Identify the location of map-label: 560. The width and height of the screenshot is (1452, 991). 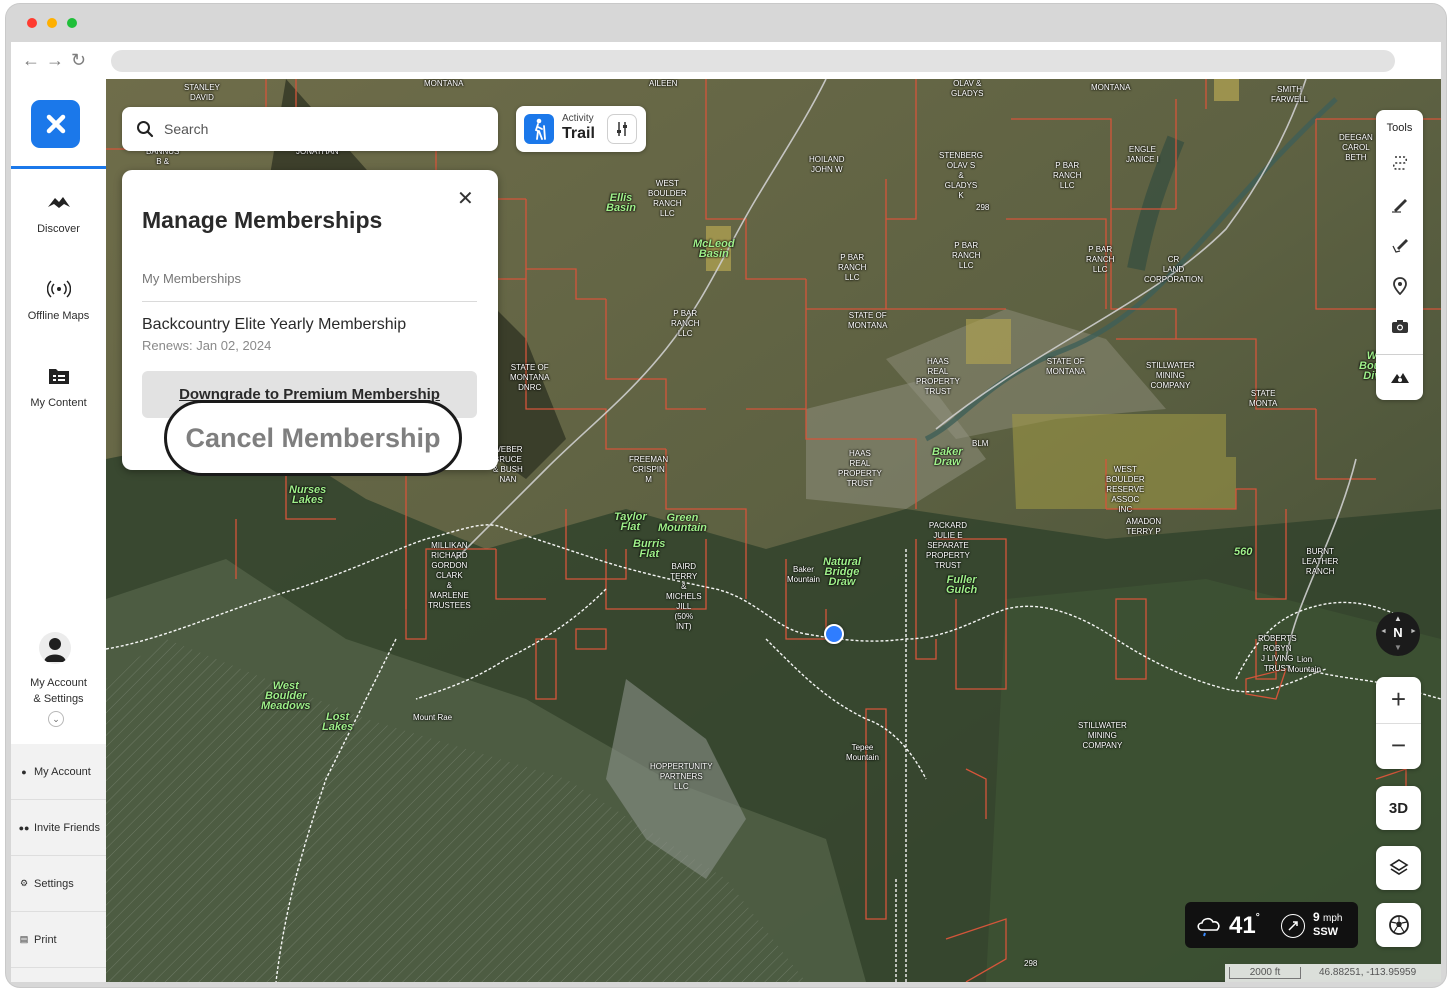
(1243, 552).